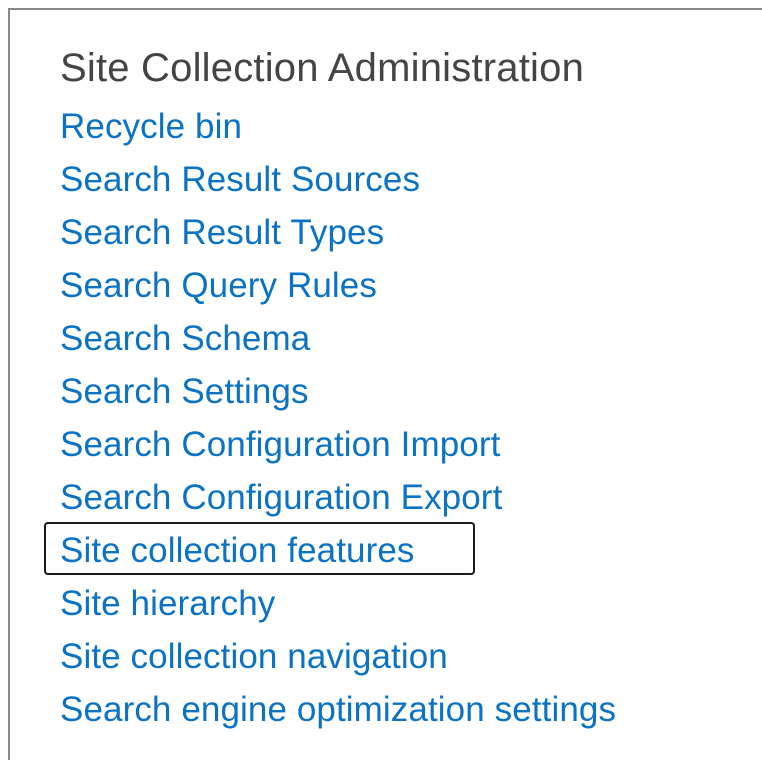  Describe the element at coordinates (240, 179) in the screenshot. I see `link-search-result-sources: Search Result Sources` at that location.